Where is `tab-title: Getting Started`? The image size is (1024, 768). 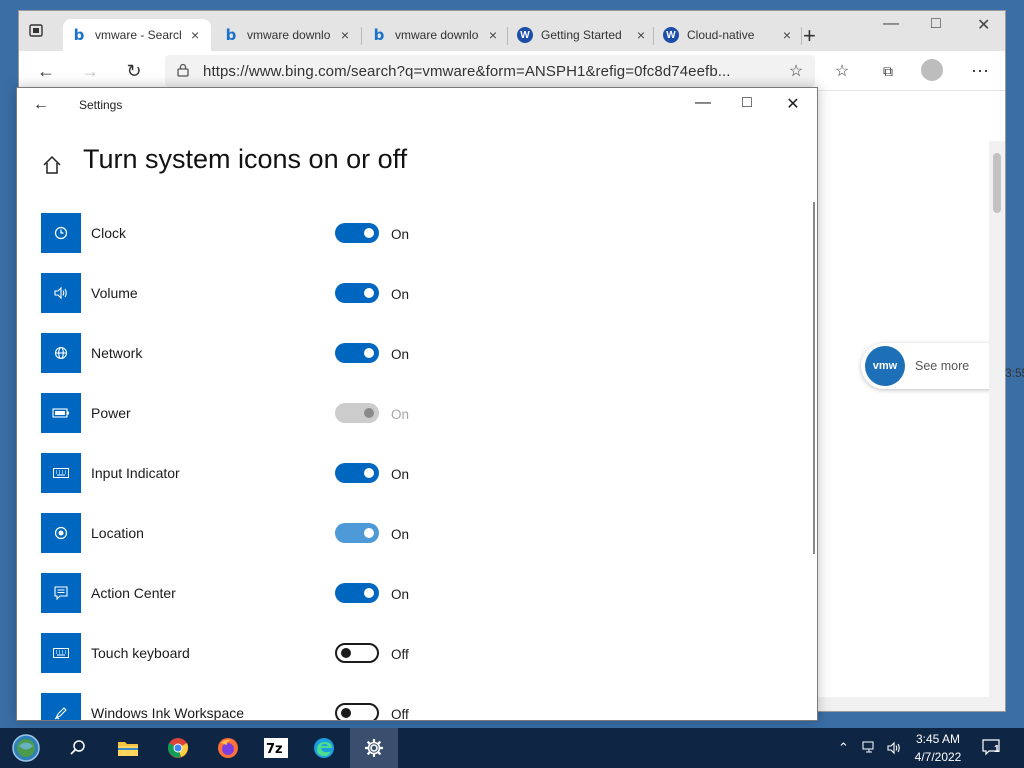
tab-title: Getting Started is located at coordinates (581, 35).